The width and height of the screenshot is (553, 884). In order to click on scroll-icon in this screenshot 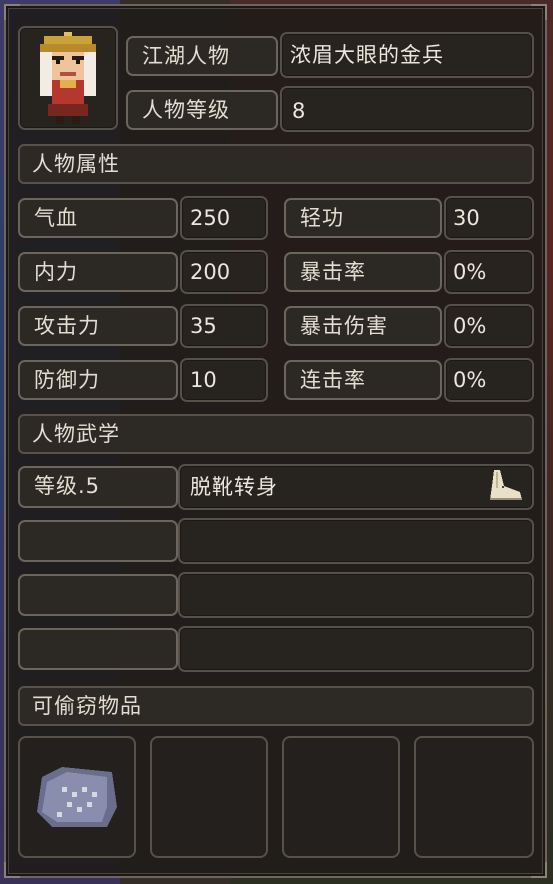, I will do `click(77, 797)`.